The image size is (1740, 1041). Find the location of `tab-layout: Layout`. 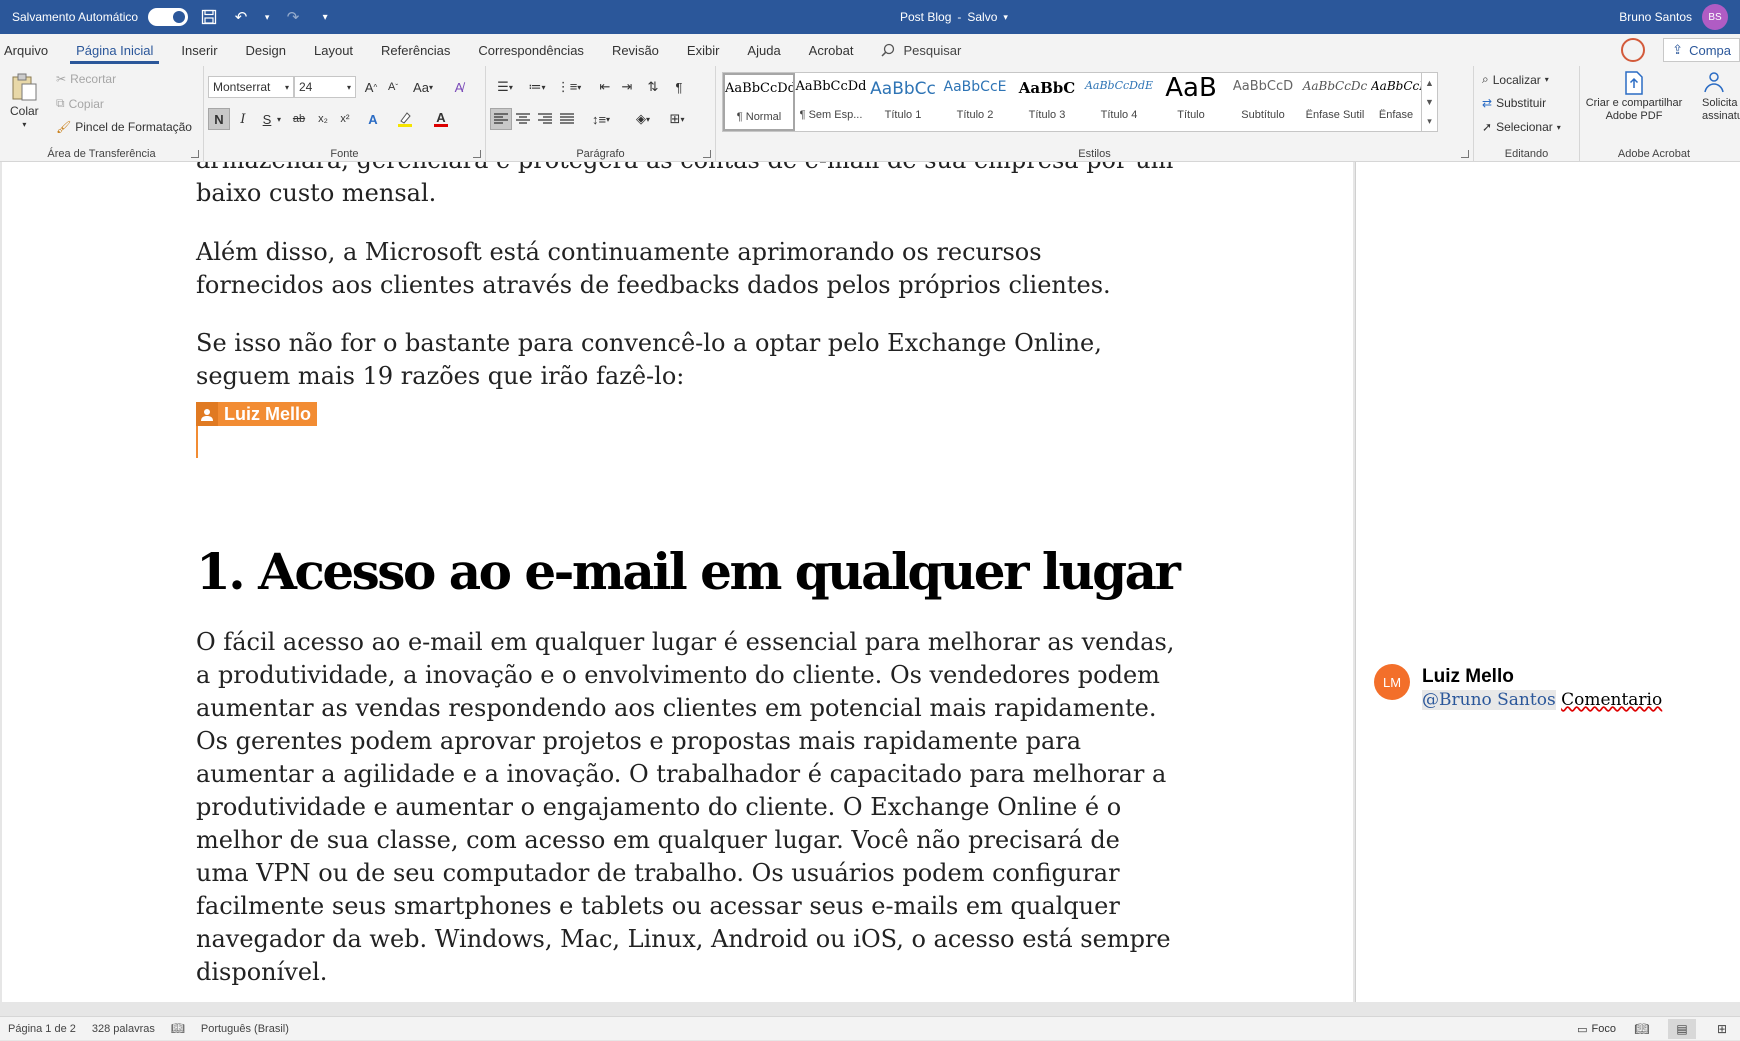

tab-layout: Layout is located at coordinates (333, 50).